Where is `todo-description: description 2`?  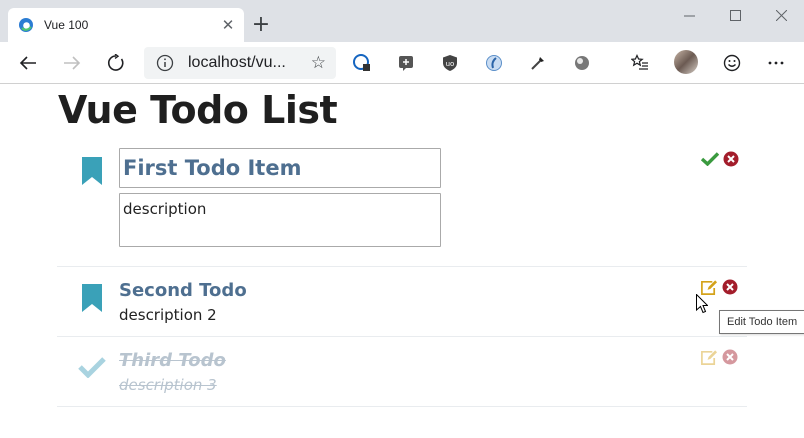
todo-description: description 2 is located at coordinates (168, 315).